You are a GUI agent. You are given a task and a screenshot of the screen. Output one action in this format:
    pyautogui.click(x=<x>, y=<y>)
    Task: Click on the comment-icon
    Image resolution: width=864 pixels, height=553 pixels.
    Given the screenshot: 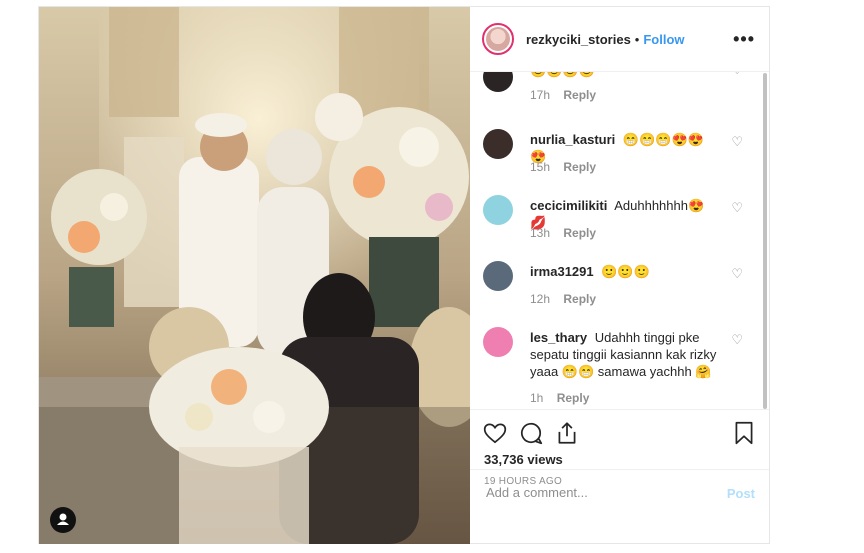 What is the action you would take?
    pyautogui.click(x=531, y=433)
    